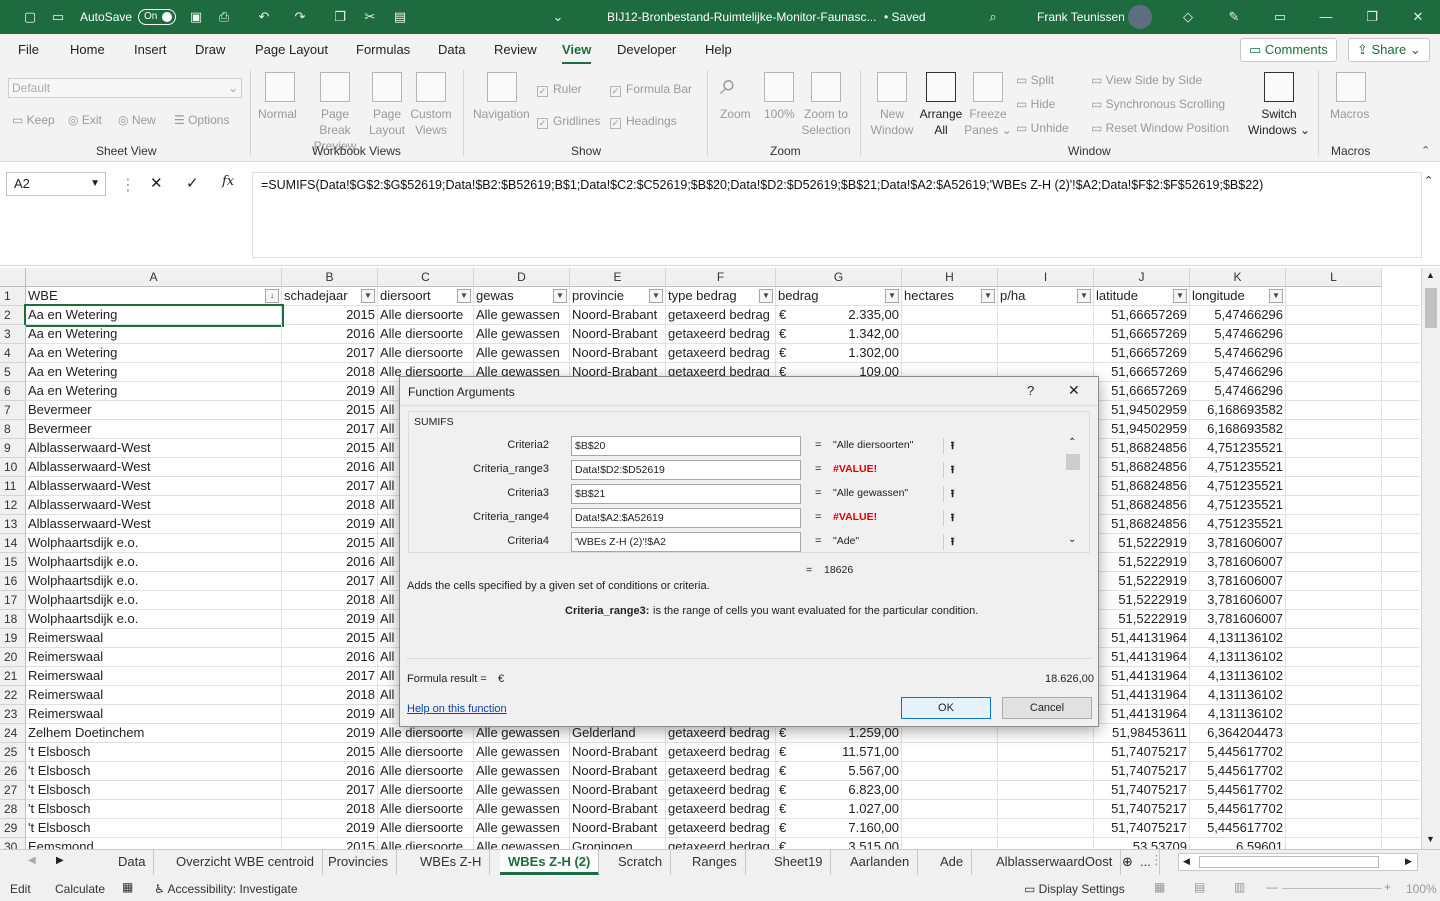 The width and height of the screenshot is (1440, 901). Describe the element at coordinates (154, 790) in the screenshot. I see `cell: 't Elsbosch` at that location.